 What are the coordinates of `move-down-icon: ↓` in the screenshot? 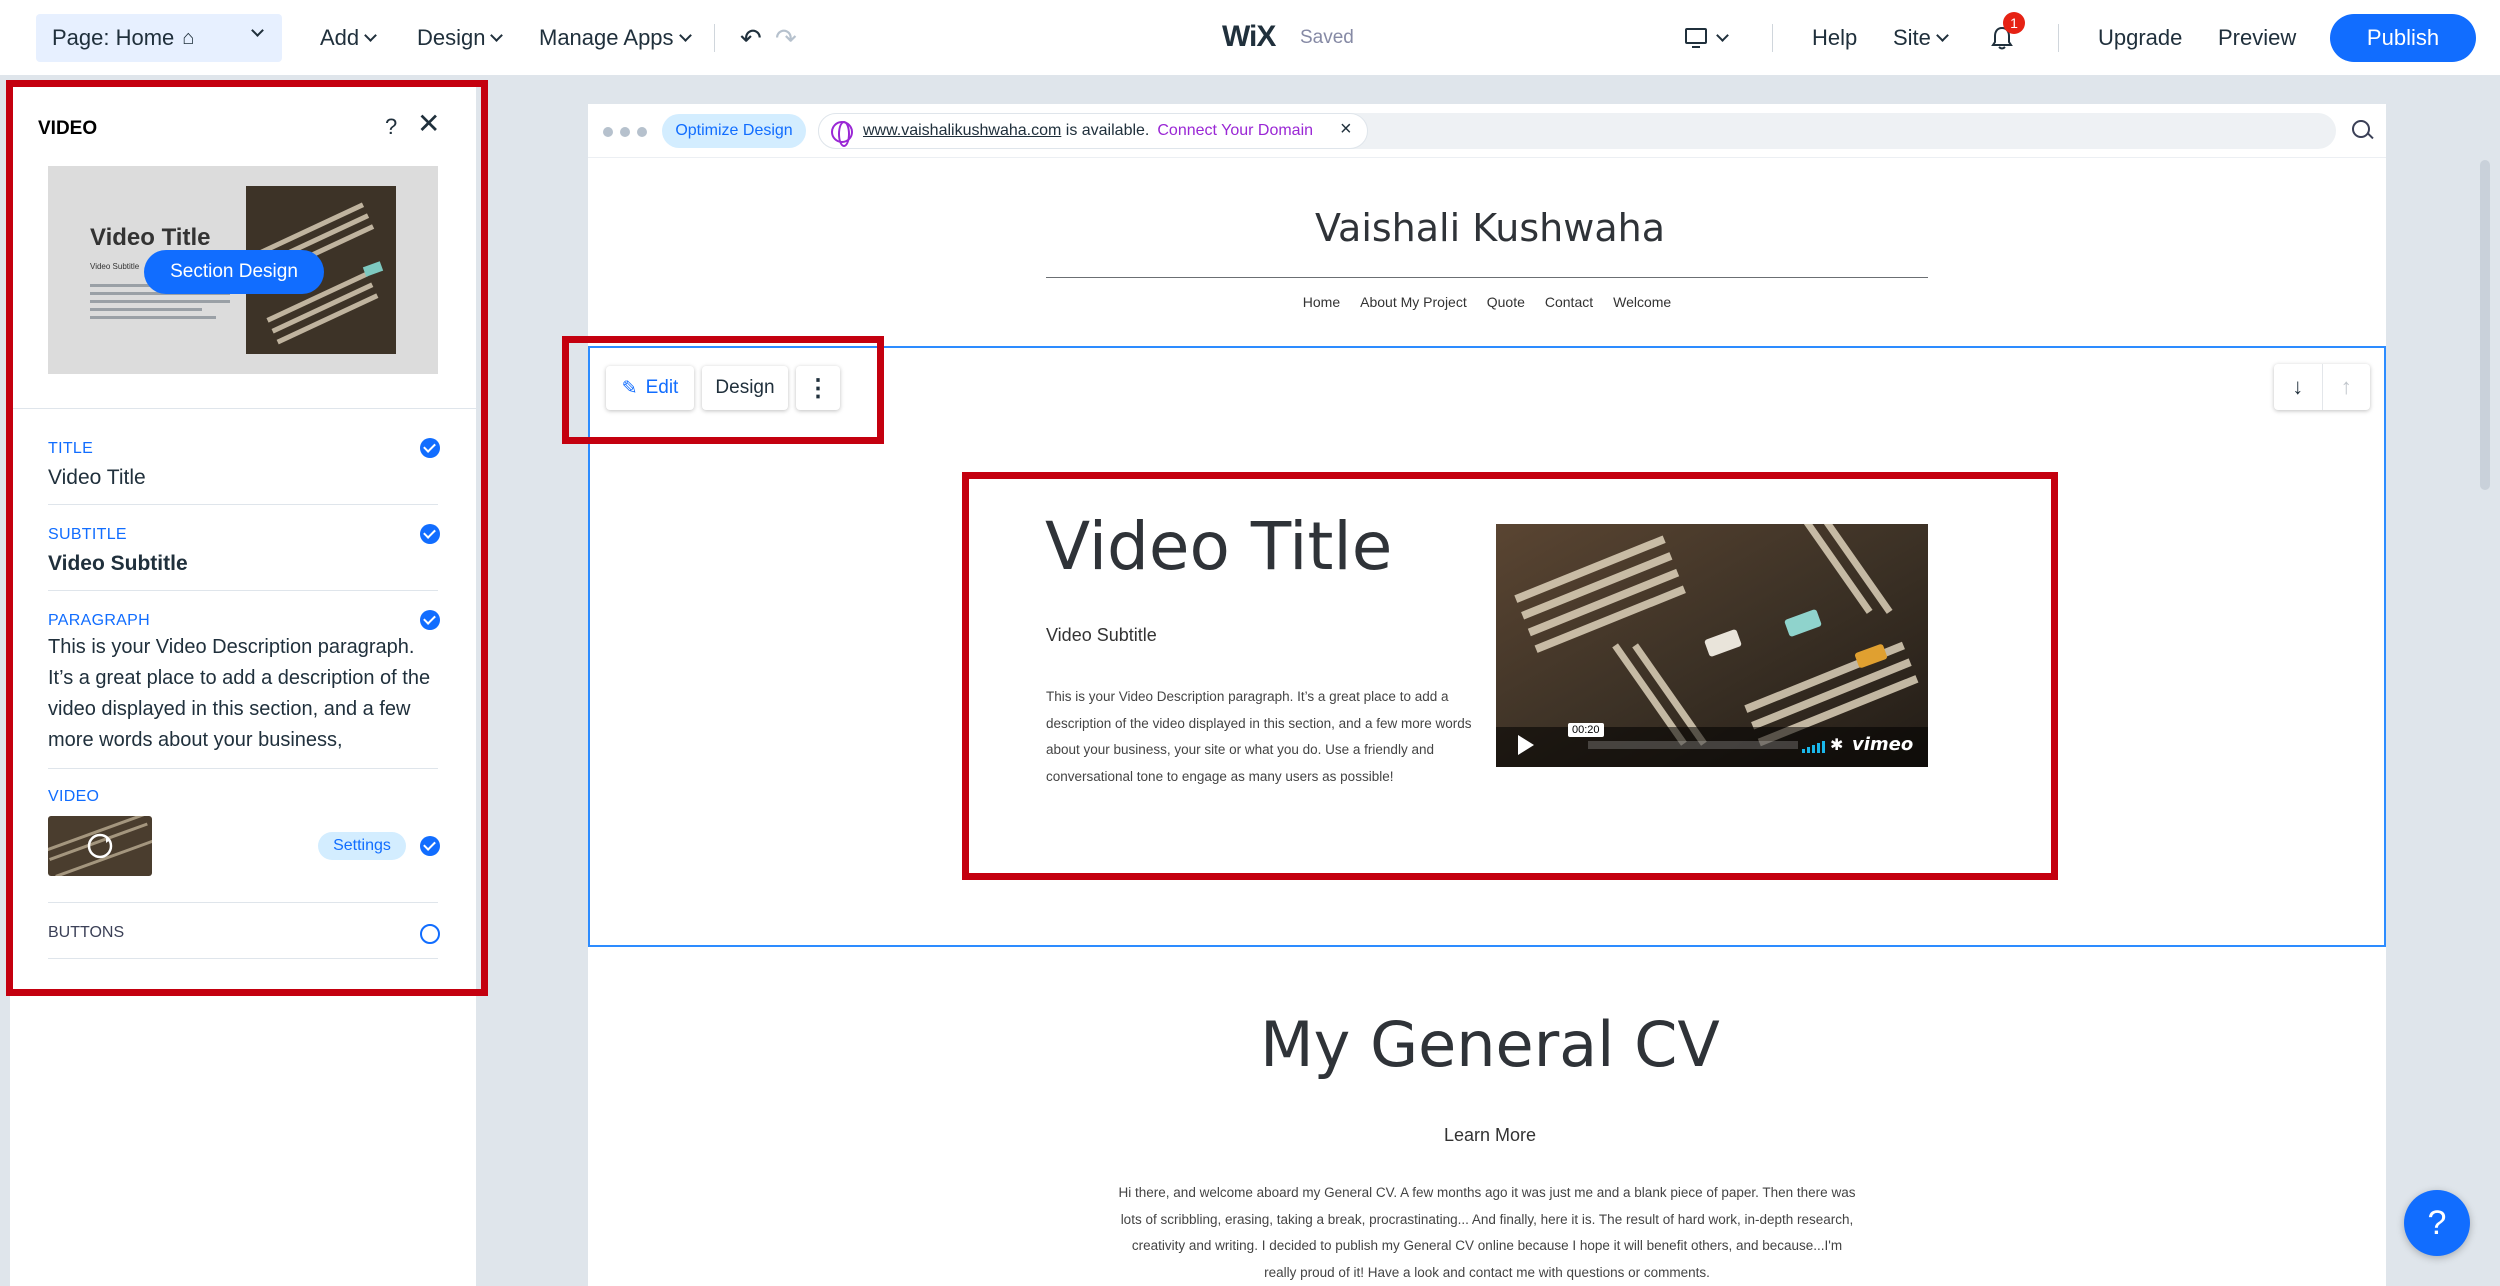 It's located at (2298, 387).